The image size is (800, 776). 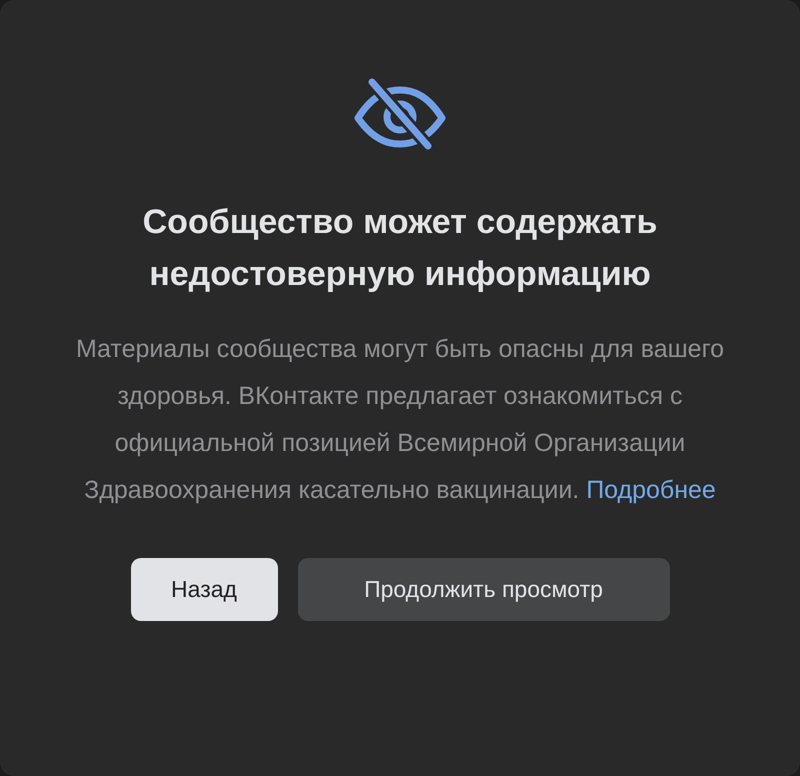 I want to click on back-button: Назад, so click(x=204, y=589).